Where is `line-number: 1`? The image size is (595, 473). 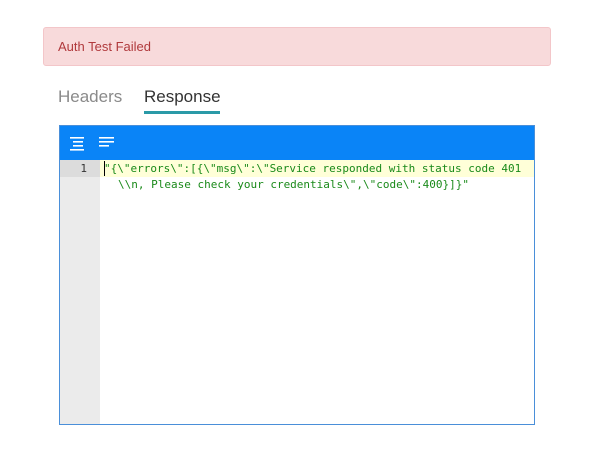 line-number: 1 is located at coordinates (83, 168).